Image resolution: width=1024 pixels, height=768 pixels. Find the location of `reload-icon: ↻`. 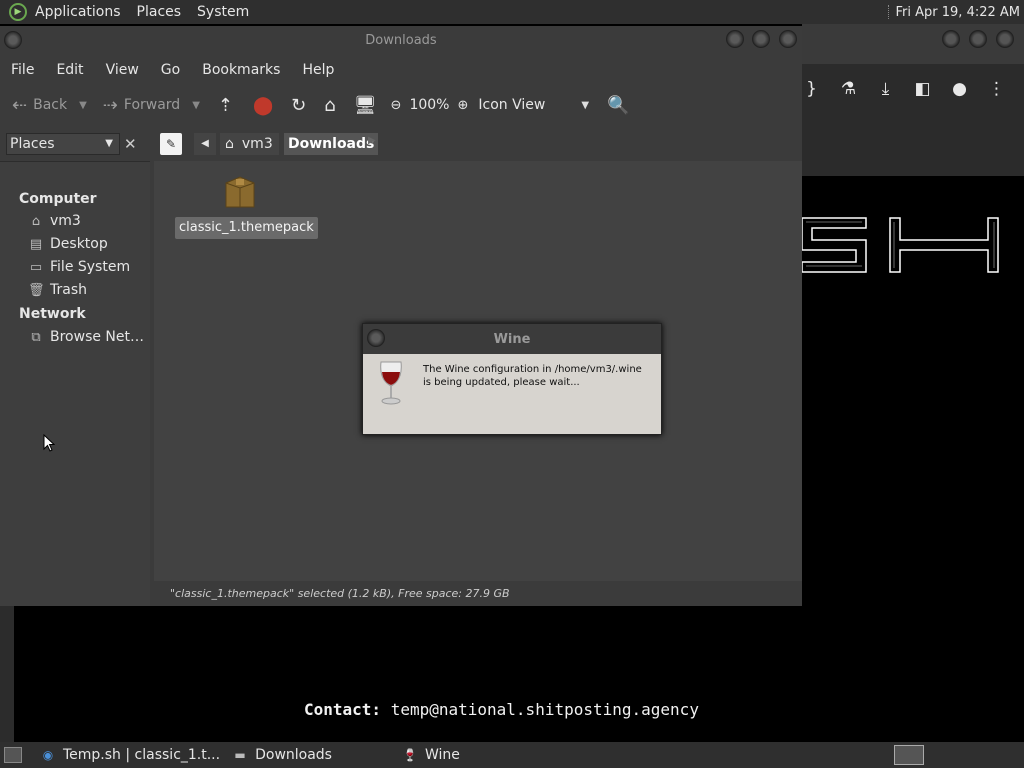

reload-icon: ↻ is located at coordinates (299, 105).